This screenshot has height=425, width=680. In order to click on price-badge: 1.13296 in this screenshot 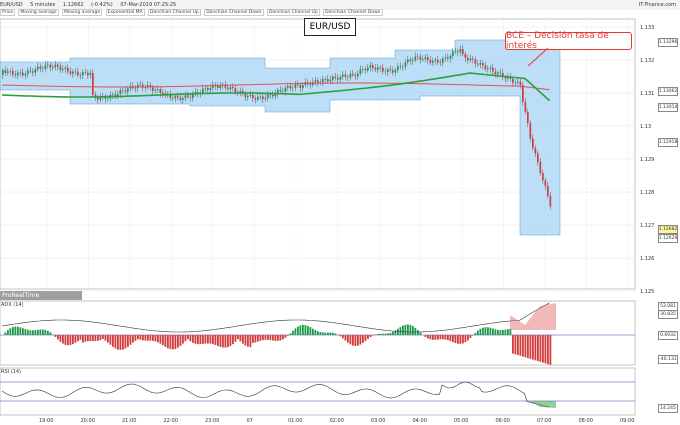, I will do `click(668, 42)`.